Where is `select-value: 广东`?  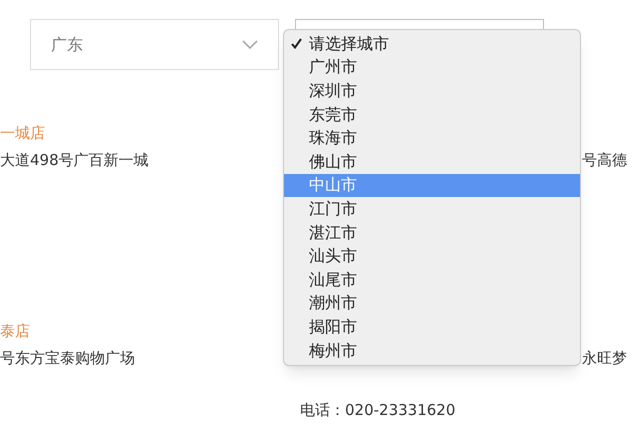
select-value: 广东 is located at coordinates (67, 45).